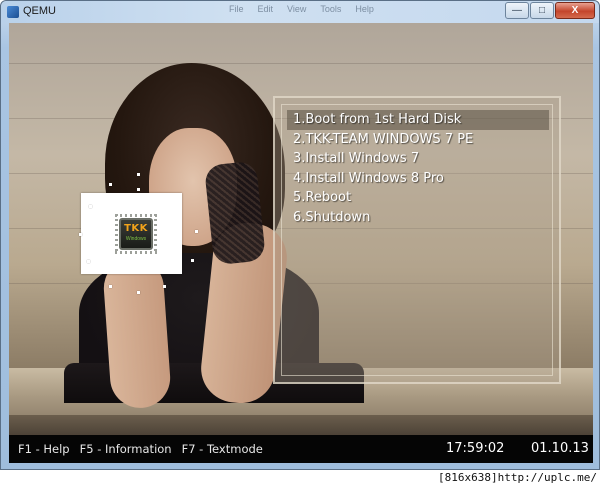  Describe the element at coordinates (364, 11) in the screenshot. I see `menu-help: Help` at that location.